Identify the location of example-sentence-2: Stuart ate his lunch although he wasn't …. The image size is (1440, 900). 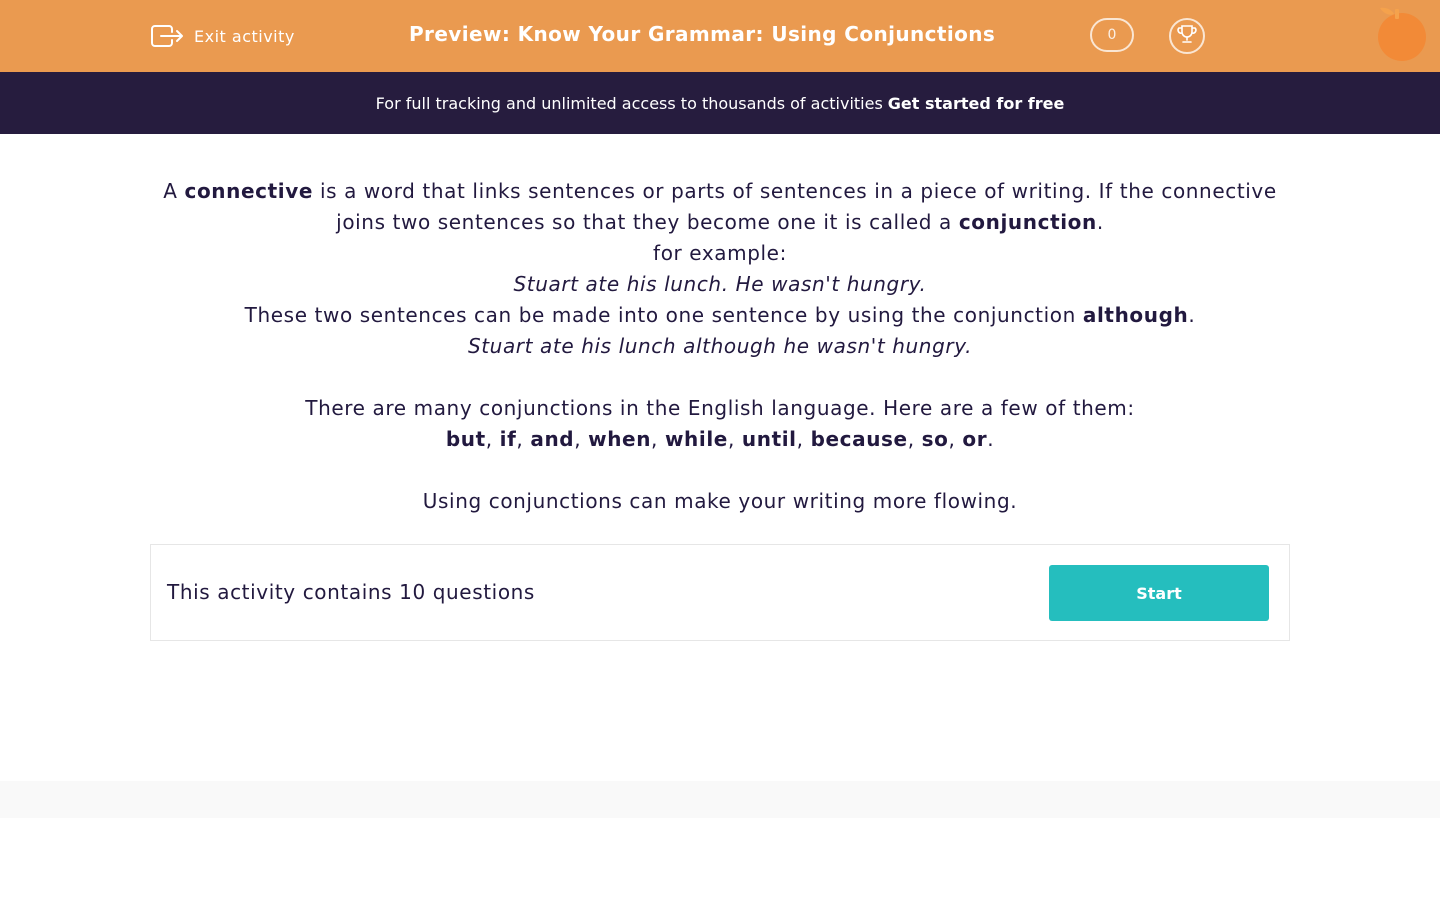
(720, 346).